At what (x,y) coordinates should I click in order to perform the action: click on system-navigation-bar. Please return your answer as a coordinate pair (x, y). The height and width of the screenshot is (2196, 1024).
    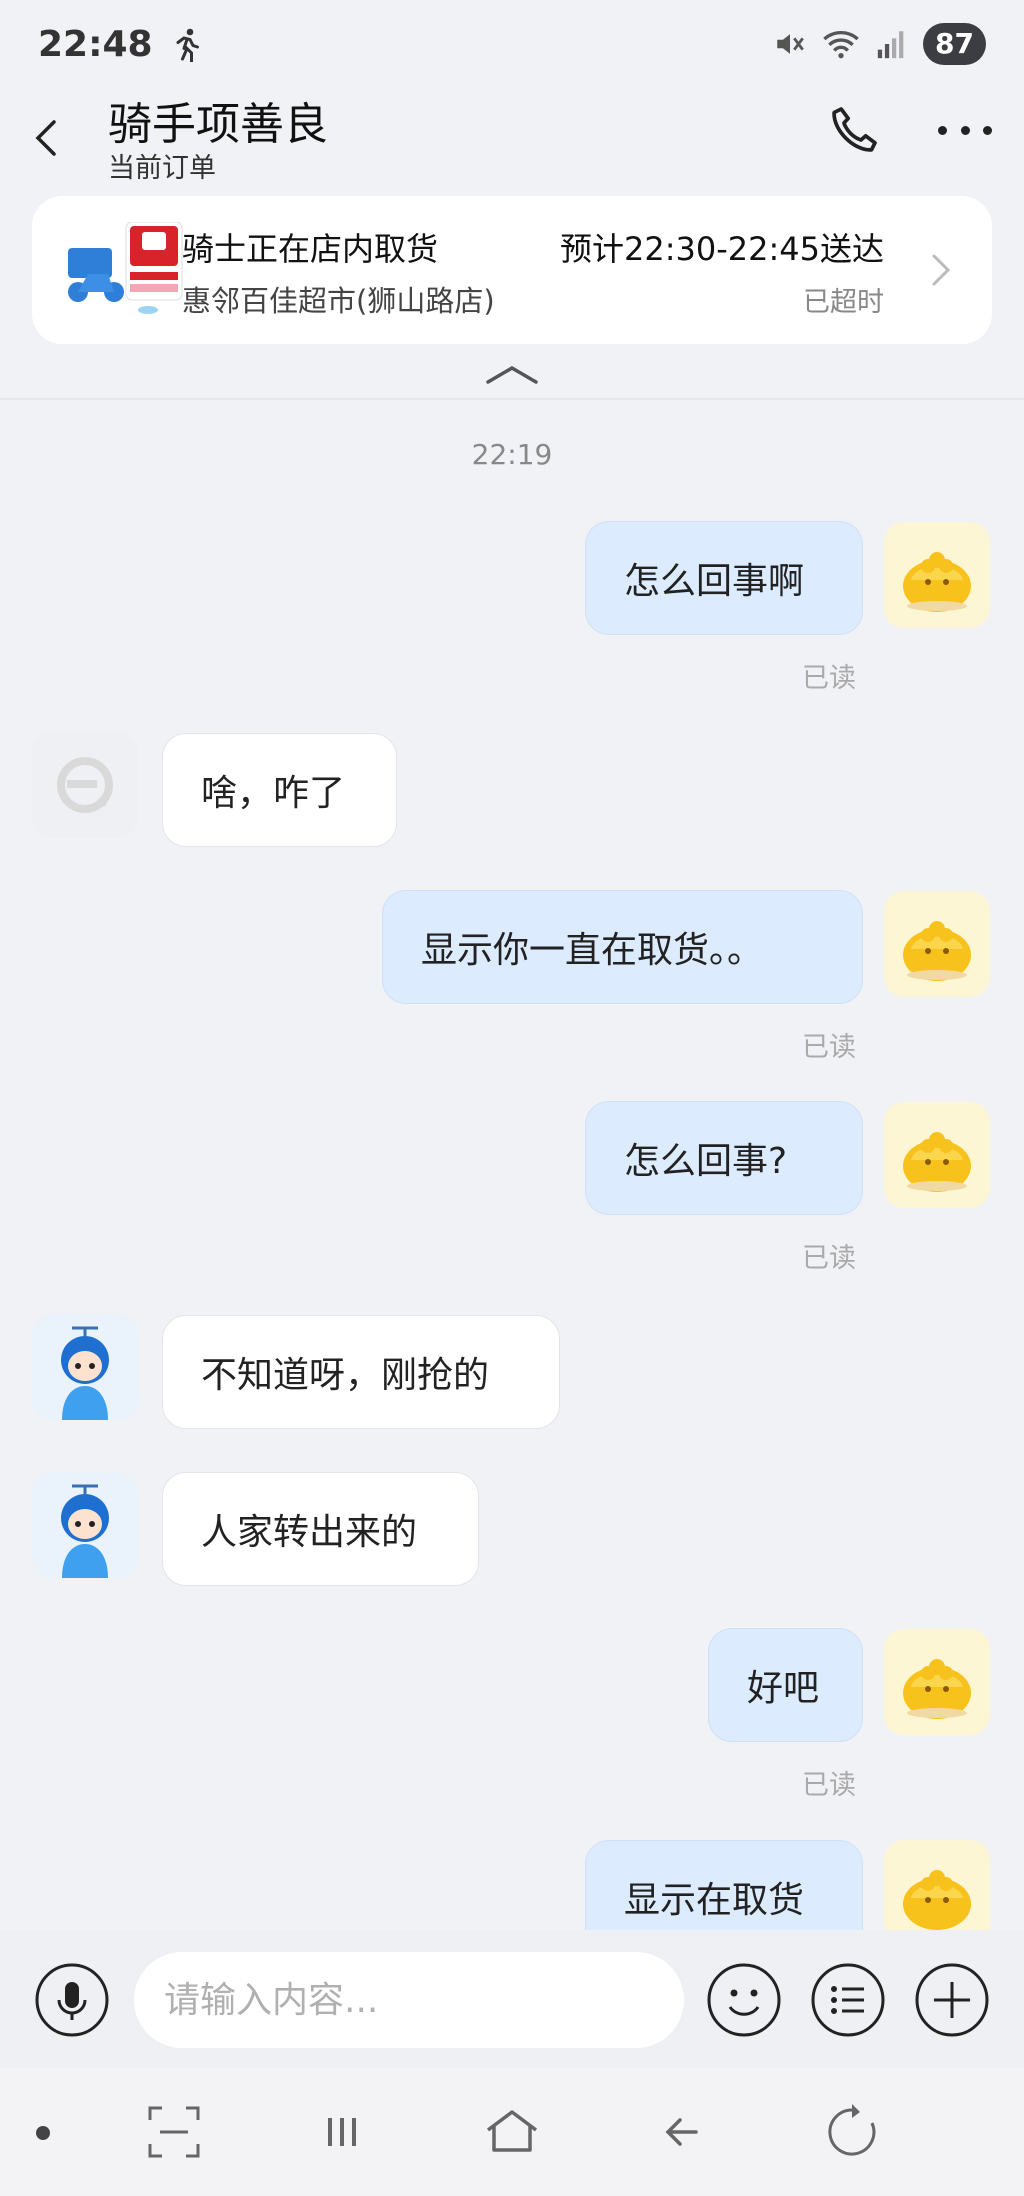
    Looking at the image, I should click on (512, 2132).